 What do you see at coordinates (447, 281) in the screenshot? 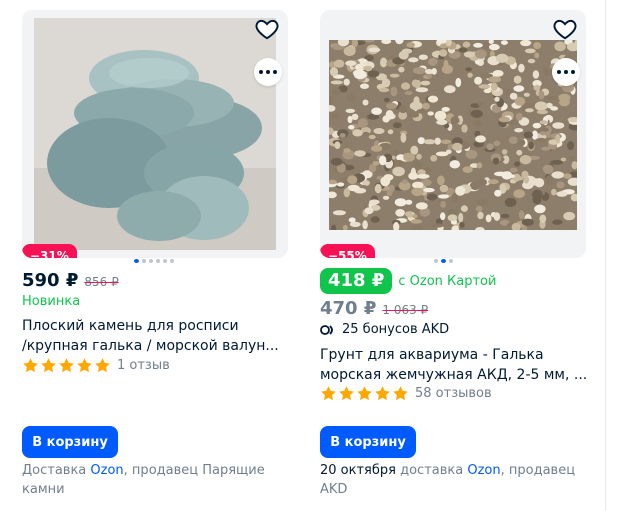
I see `ozon-card-label: с Ozon Картой` at bounding box center [447, 281].